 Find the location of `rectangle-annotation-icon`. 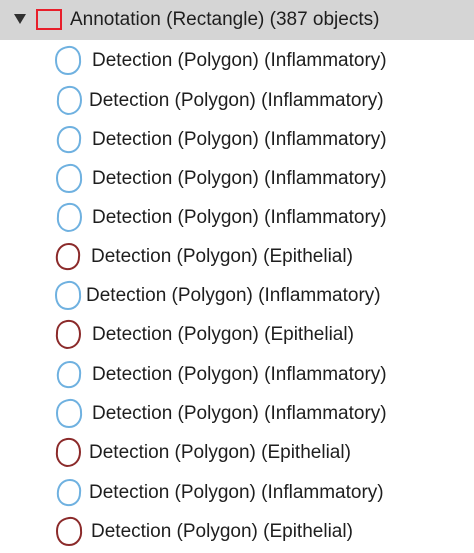

rectangle-annotation-icon is located at coordinates (49, 19).